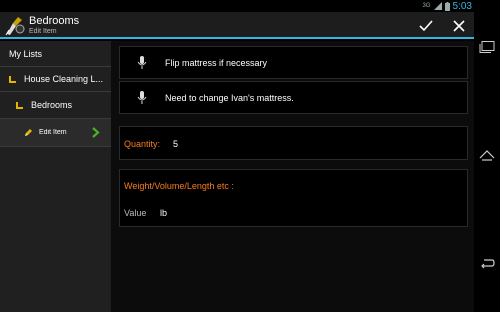 The image size is (500, 312). What do you see at coordinates (179, 186) in the screenshot?
I see `weight-header: Weight/Volume/Length etc :` at bounding box center [179, 186].